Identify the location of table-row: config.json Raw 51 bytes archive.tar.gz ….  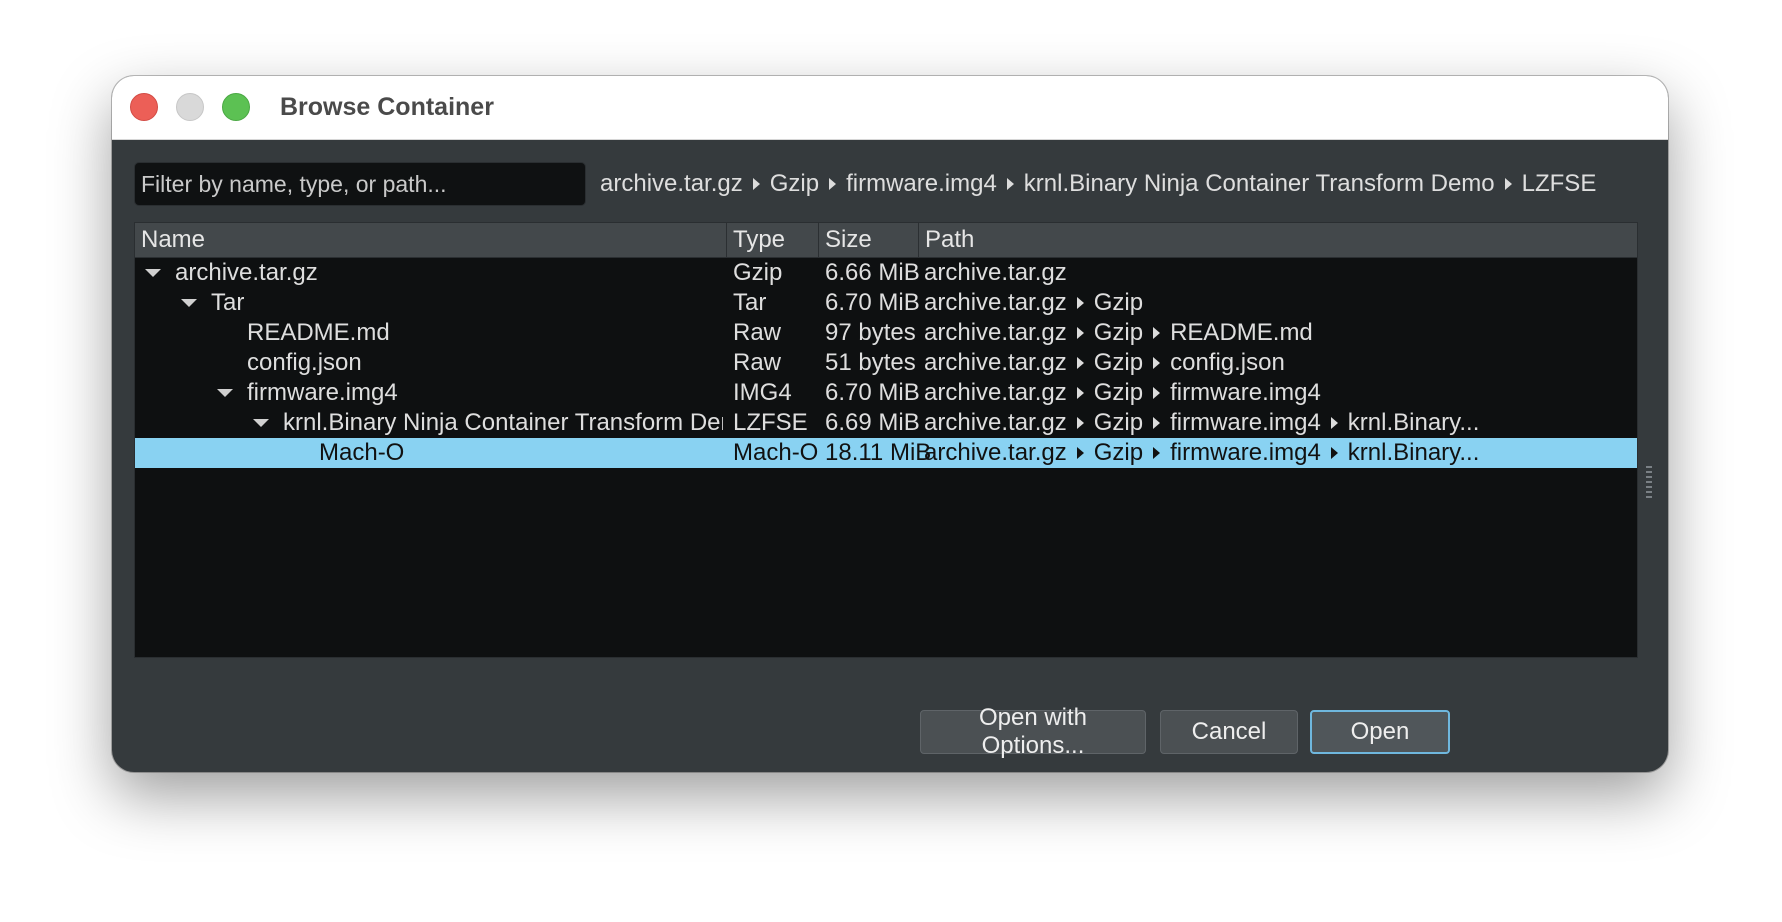
(886, 363).